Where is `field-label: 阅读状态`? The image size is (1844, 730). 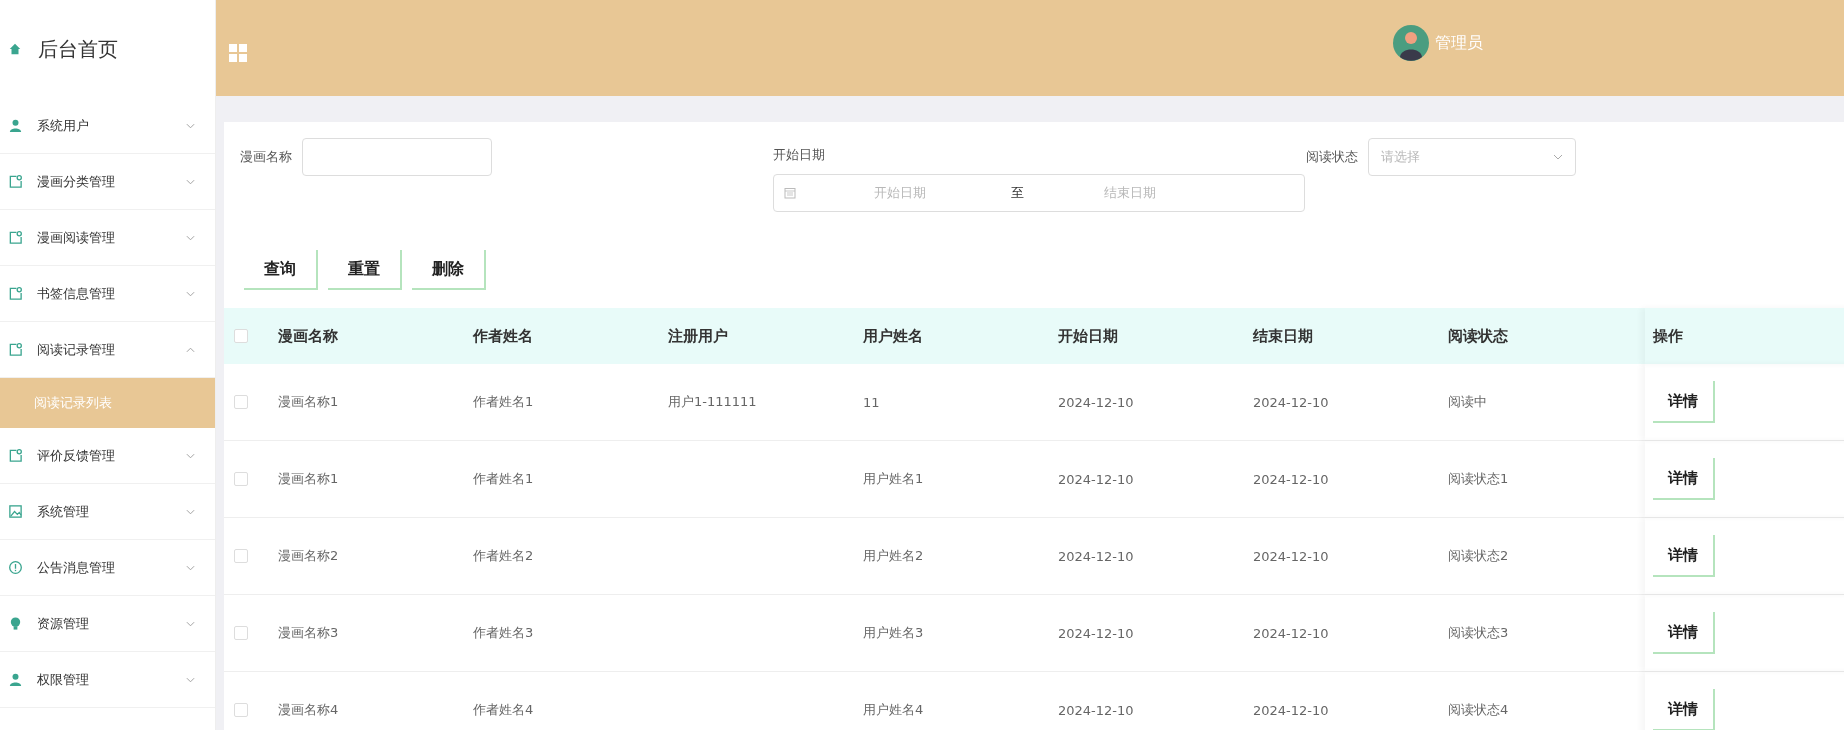
field-label: 阅读状态 is located at coordinates (1332, 157).